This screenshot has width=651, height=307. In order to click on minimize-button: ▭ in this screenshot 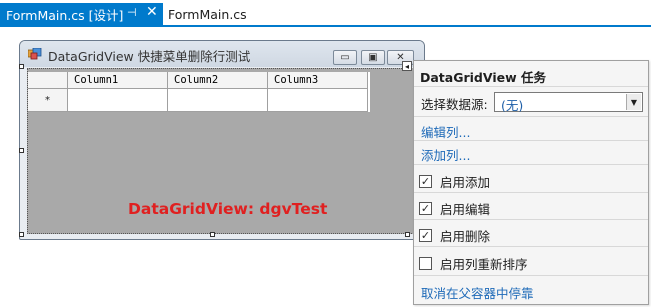, I will do `click(345, 57)`.